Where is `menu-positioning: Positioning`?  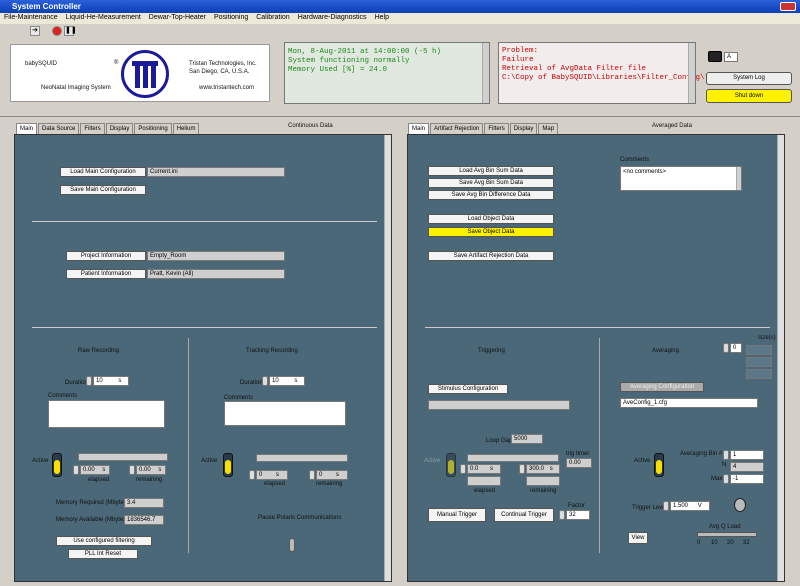
menu-positioning: Positioning is located at coordinates (231, 17).